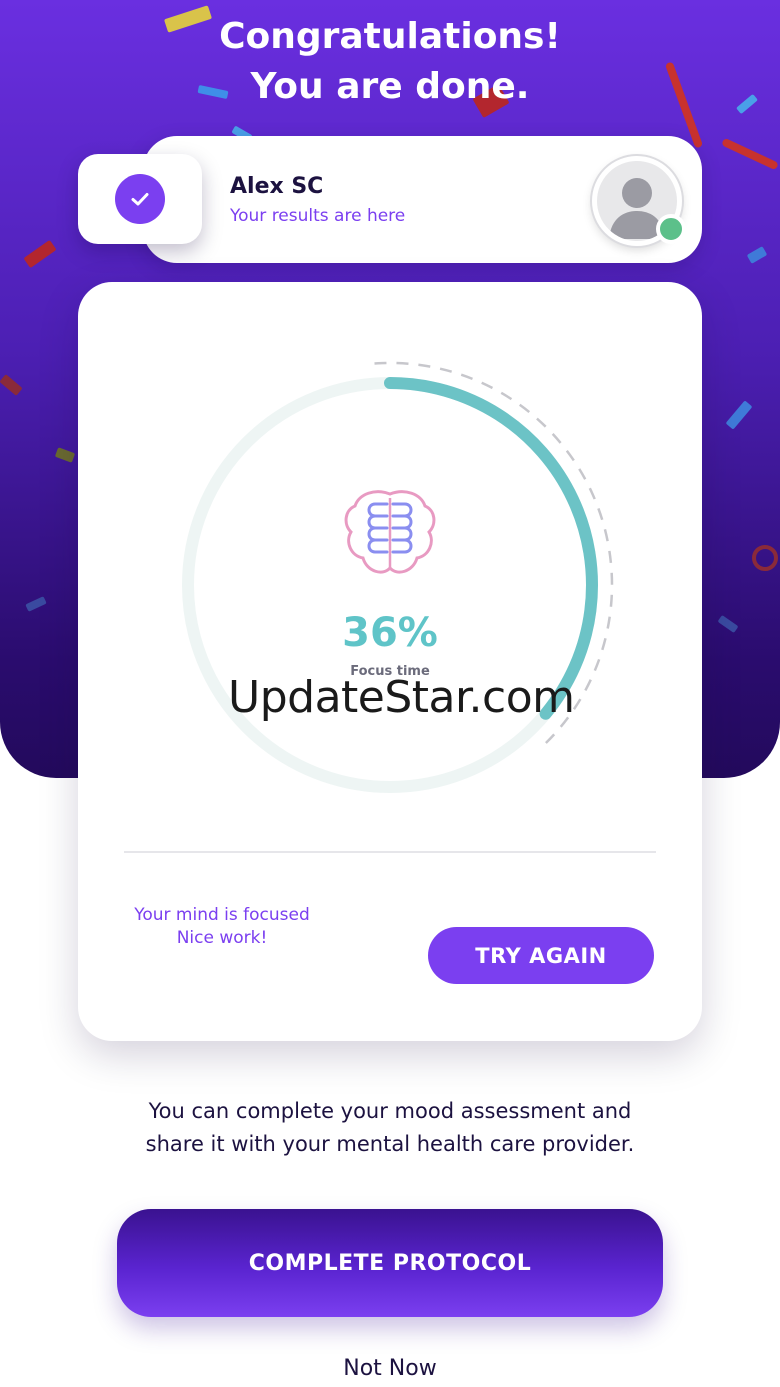 The width and height of the screenshot is (780, 1387). Describe the element at coordinates (390, 62) in the screenshot. I see `page-title: Congratulations! You are done.` at that location.